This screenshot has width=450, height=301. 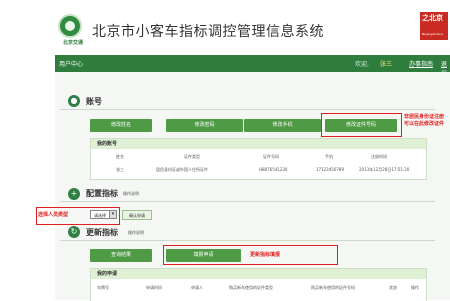 I want to click on beijing-traffic-logo-icon, so click(x=70, y=26).